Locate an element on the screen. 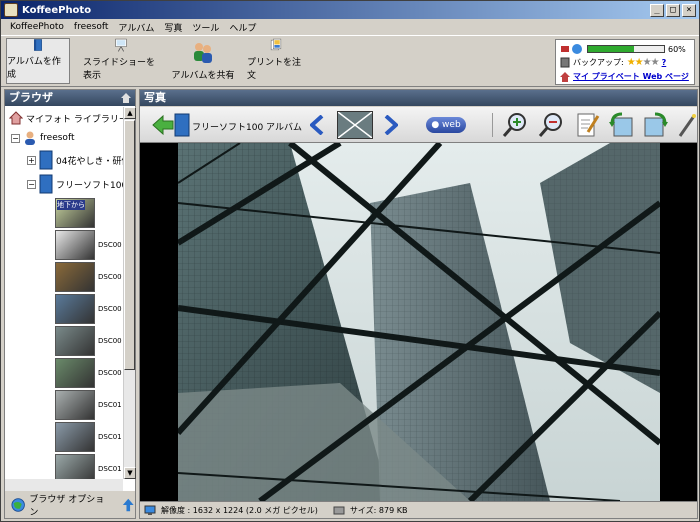 This screenshot has width=700, height=522. menu-help: ヘルプ is located at coordinates (242, 27).